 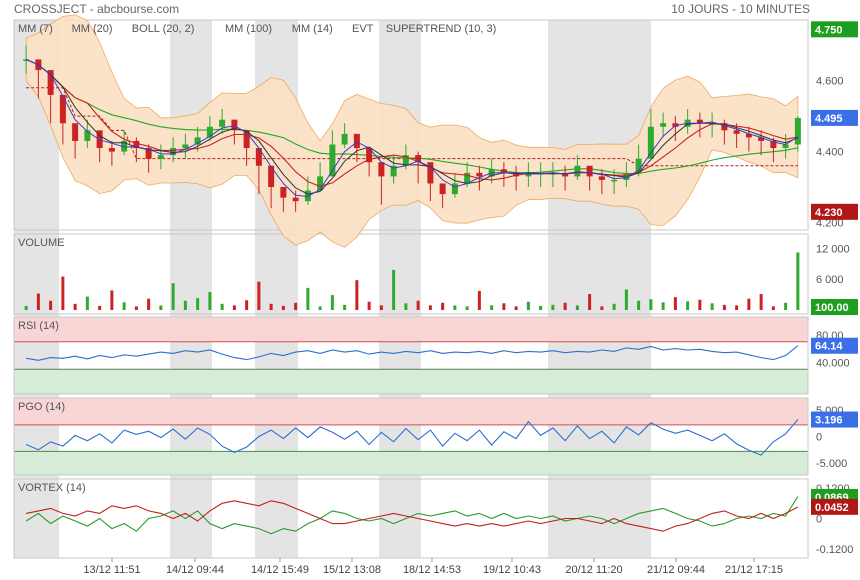 I want to click on rsi-overbought-zone, so click(x=411, y=329).